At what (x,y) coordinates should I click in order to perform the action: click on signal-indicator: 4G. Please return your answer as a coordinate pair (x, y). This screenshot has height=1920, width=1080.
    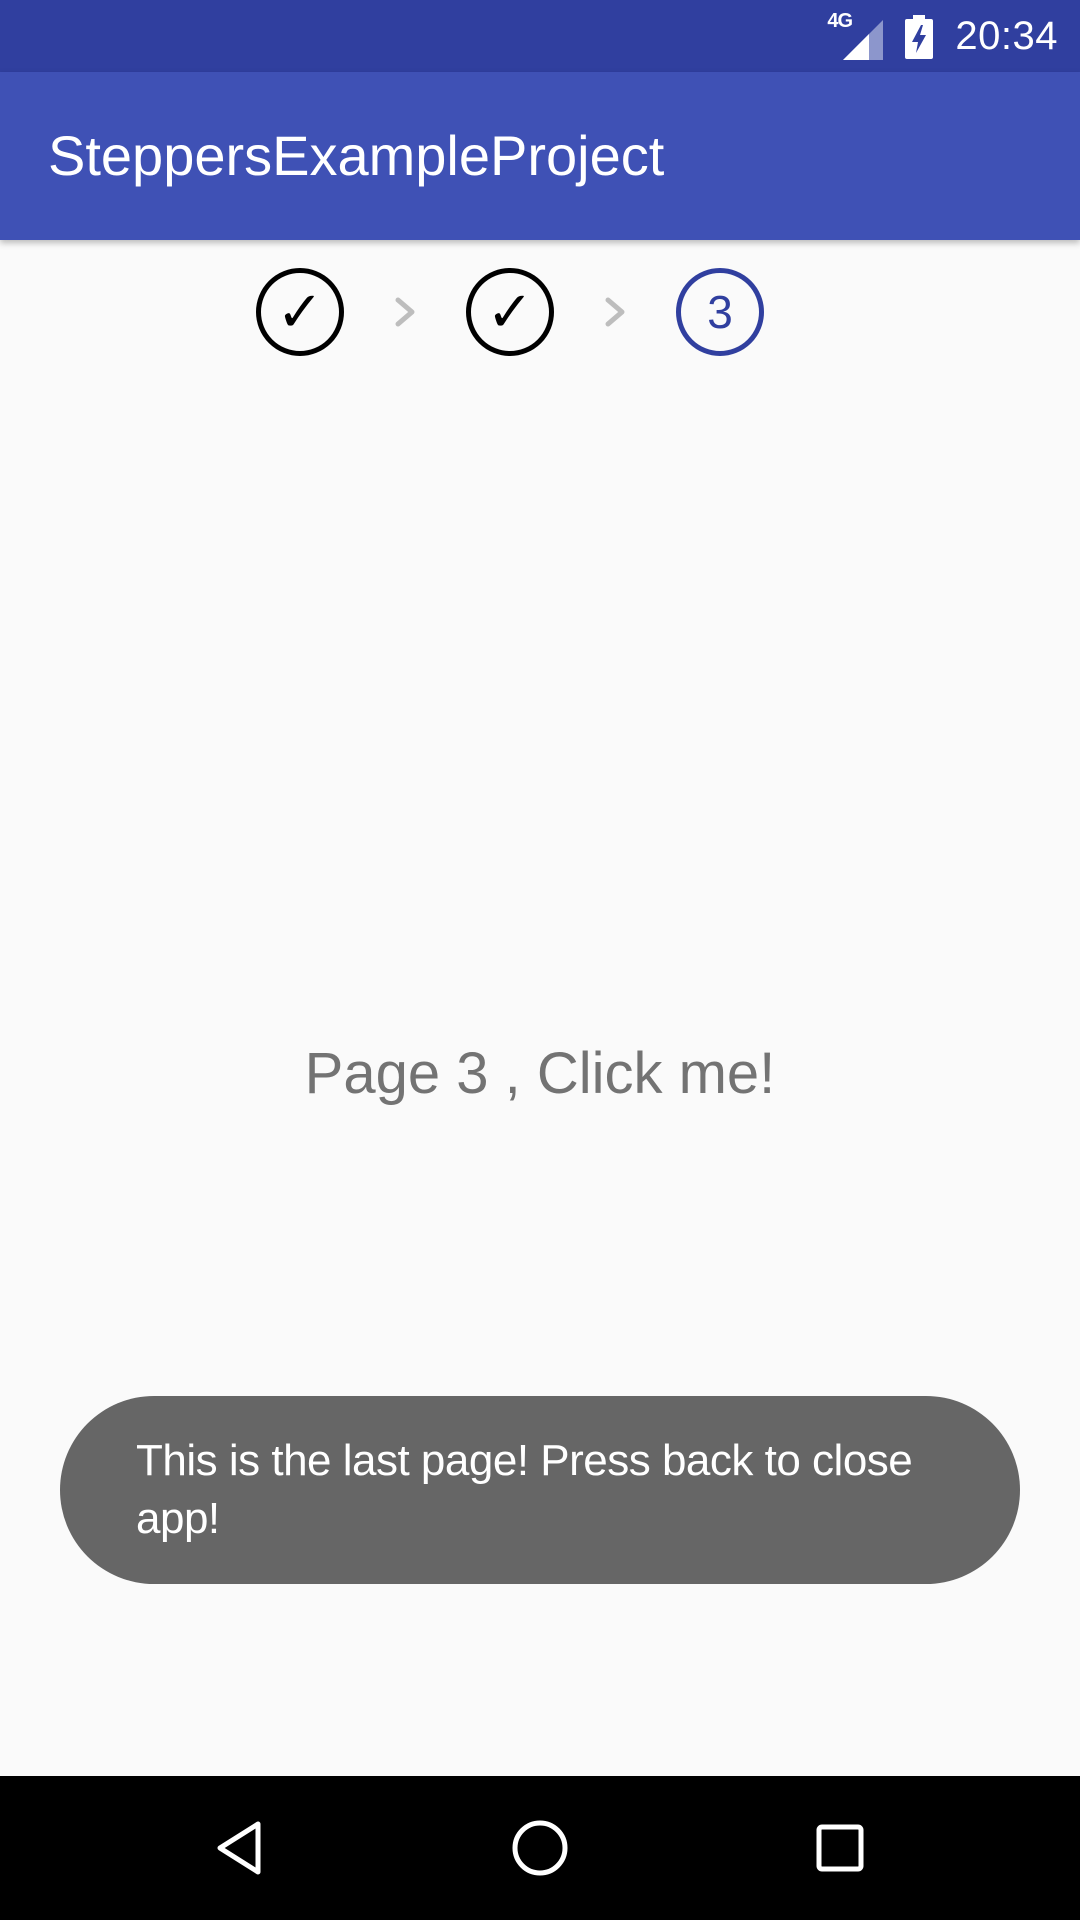
    Looking at the image, I should click on (855, 35).